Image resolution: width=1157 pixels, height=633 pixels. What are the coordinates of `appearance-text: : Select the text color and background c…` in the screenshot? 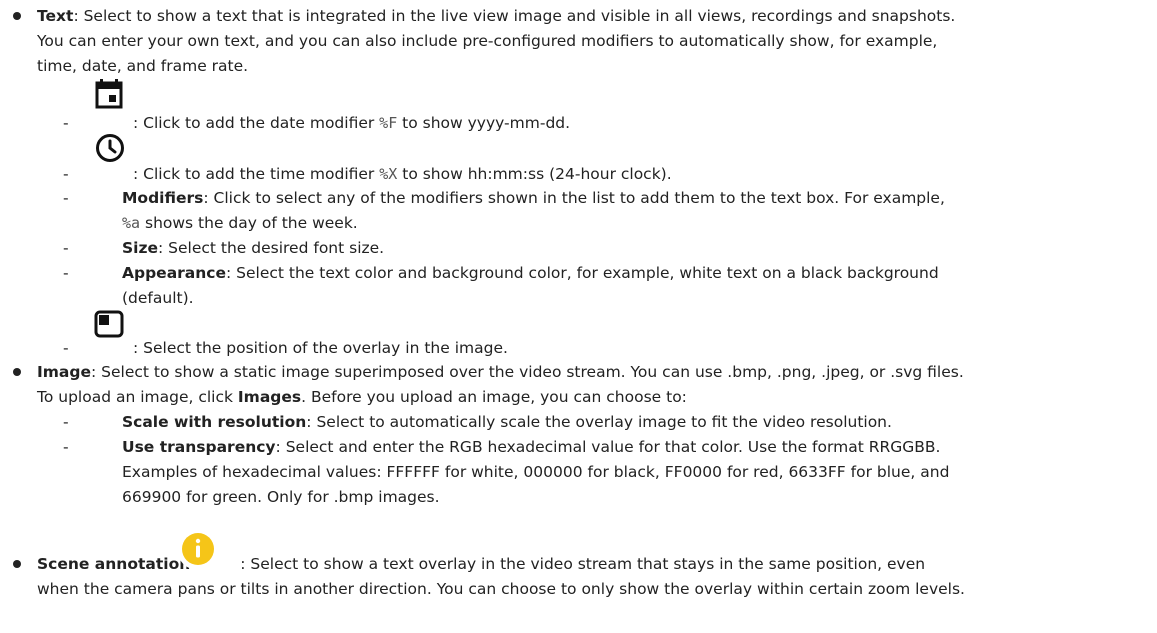 It's located at (582, 273).